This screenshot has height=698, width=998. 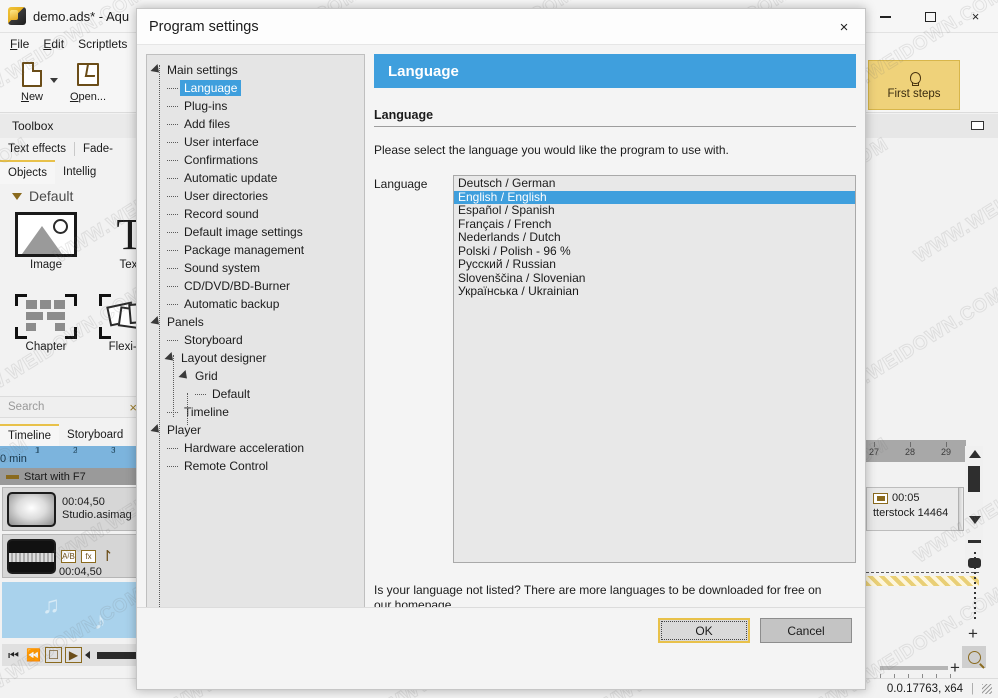 I want to click on toolbox-search-bar: Search ×, so click(x=72, y=407).